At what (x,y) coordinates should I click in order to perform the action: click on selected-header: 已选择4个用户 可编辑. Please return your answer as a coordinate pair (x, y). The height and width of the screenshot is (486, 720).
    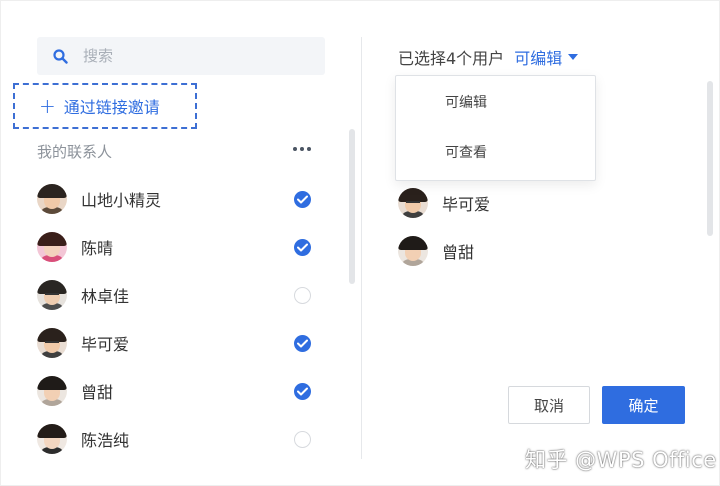
    Looking at the image, I should click on (488, 57).